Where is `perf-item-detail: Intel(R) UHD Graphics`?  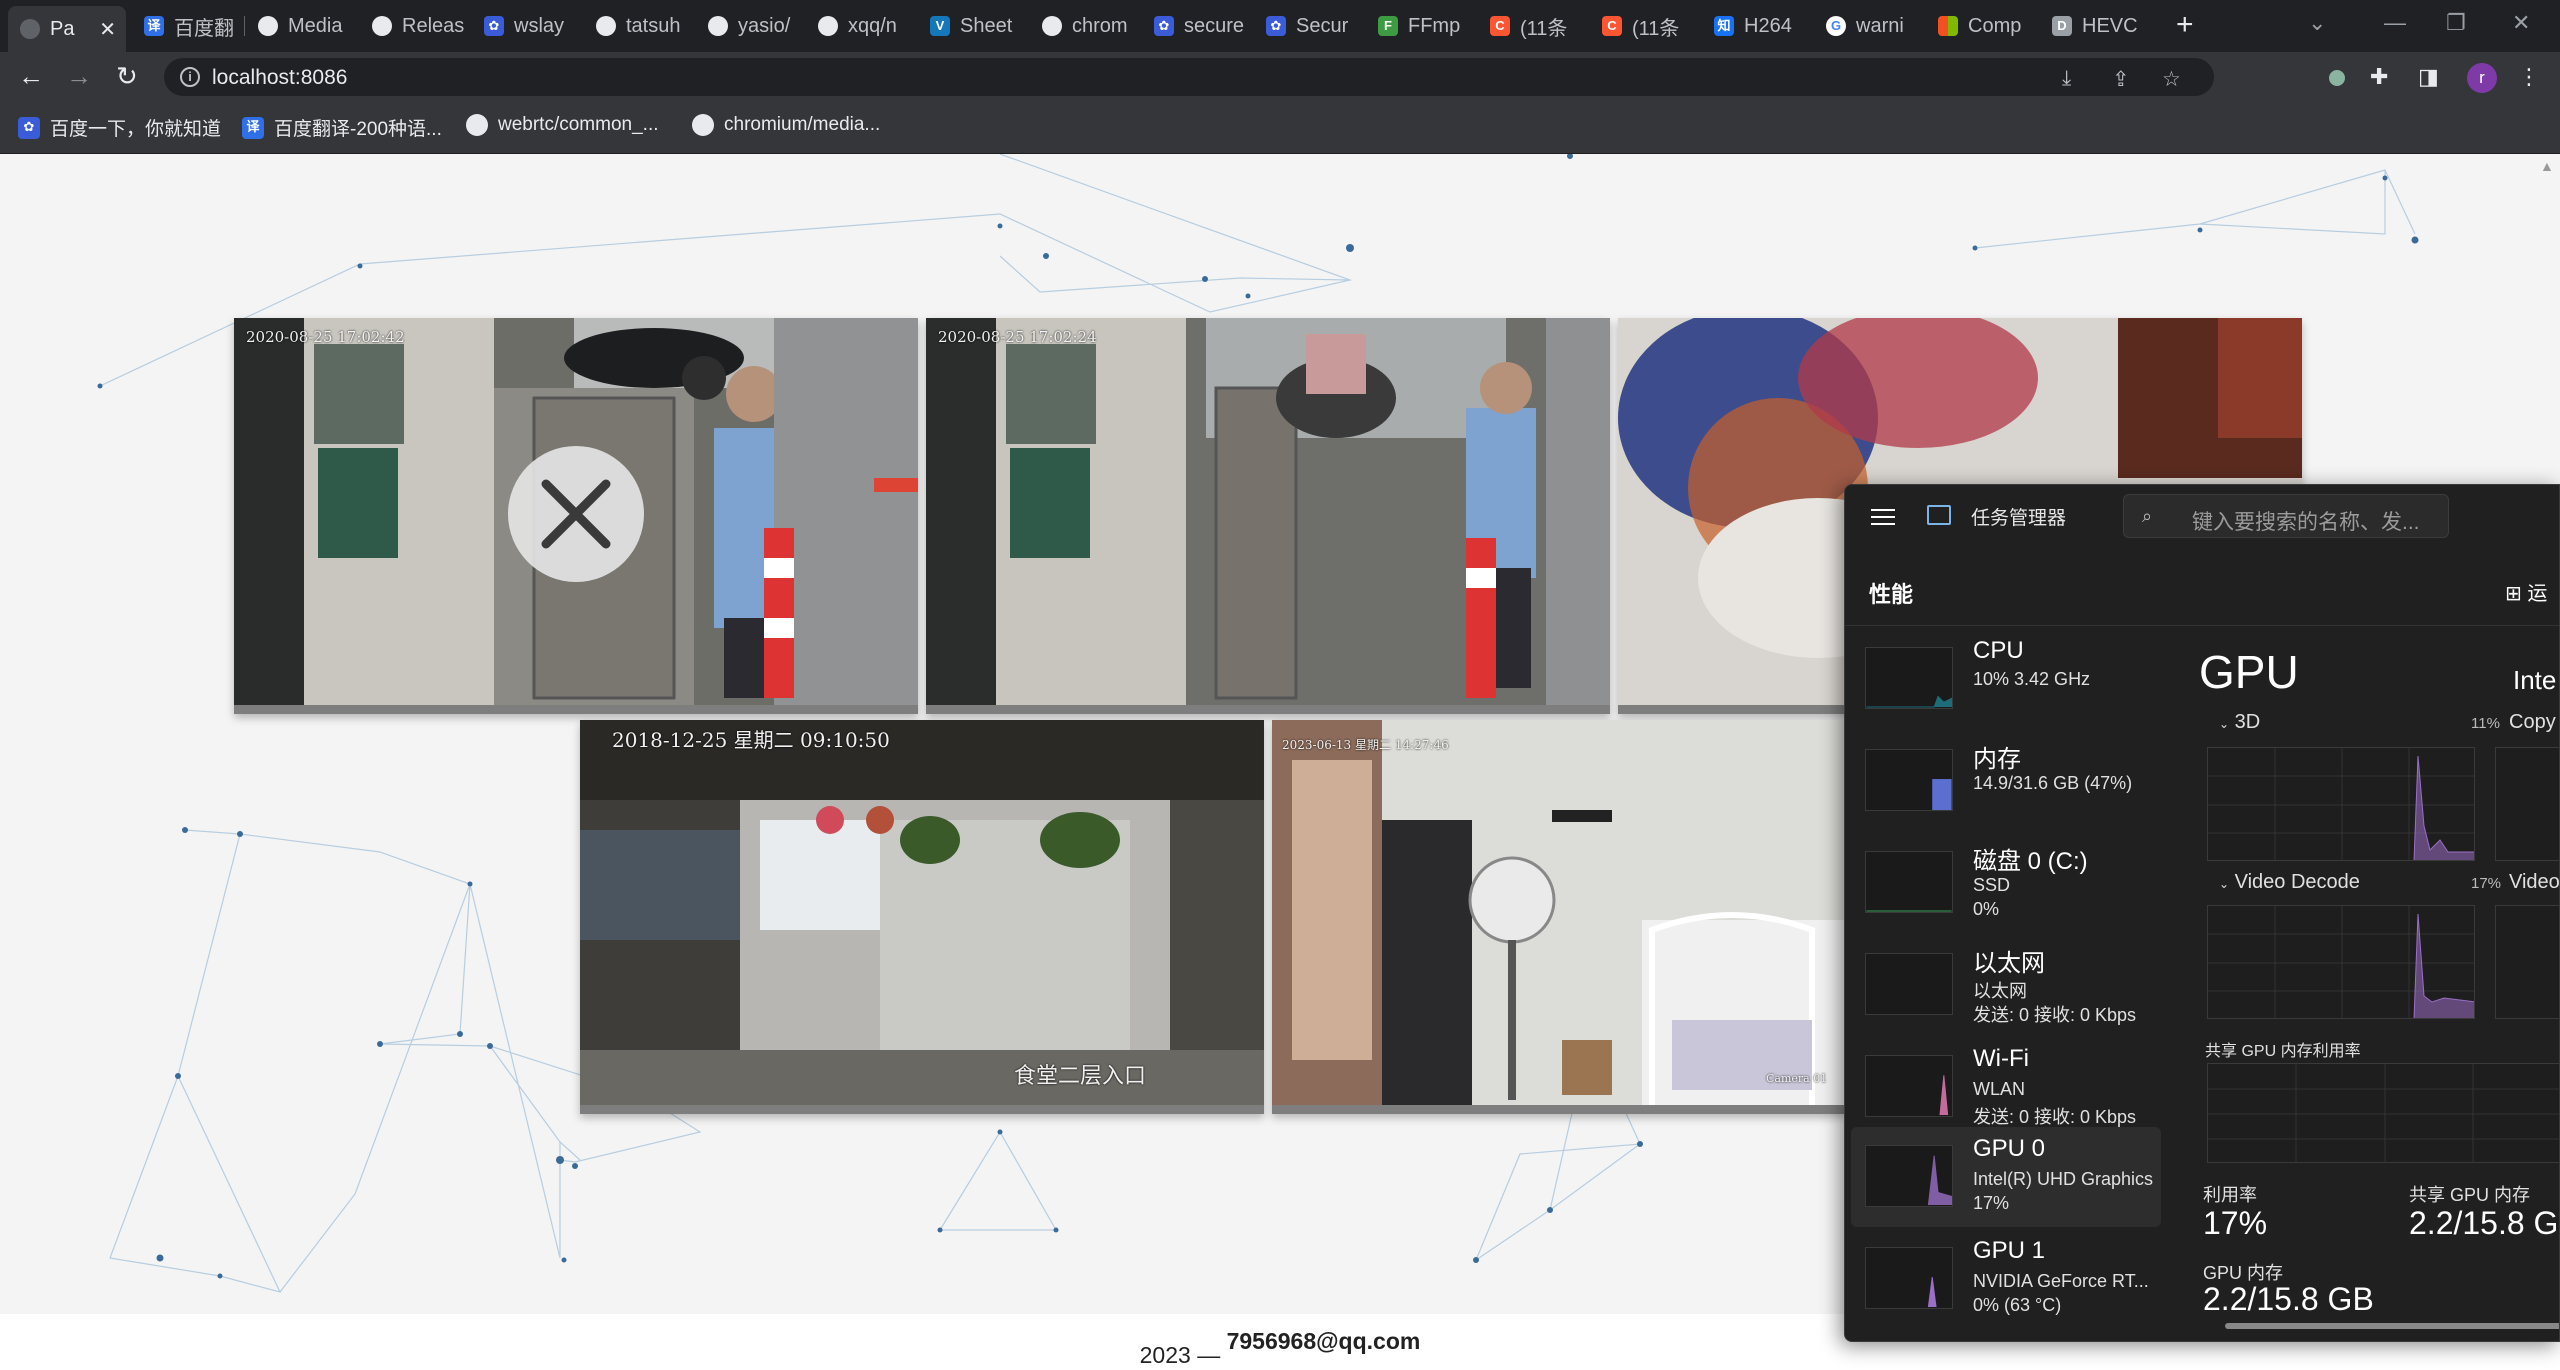 perf-item-detail: Intel(R) UHD Graphics is located at coordinates (2063, 1179).